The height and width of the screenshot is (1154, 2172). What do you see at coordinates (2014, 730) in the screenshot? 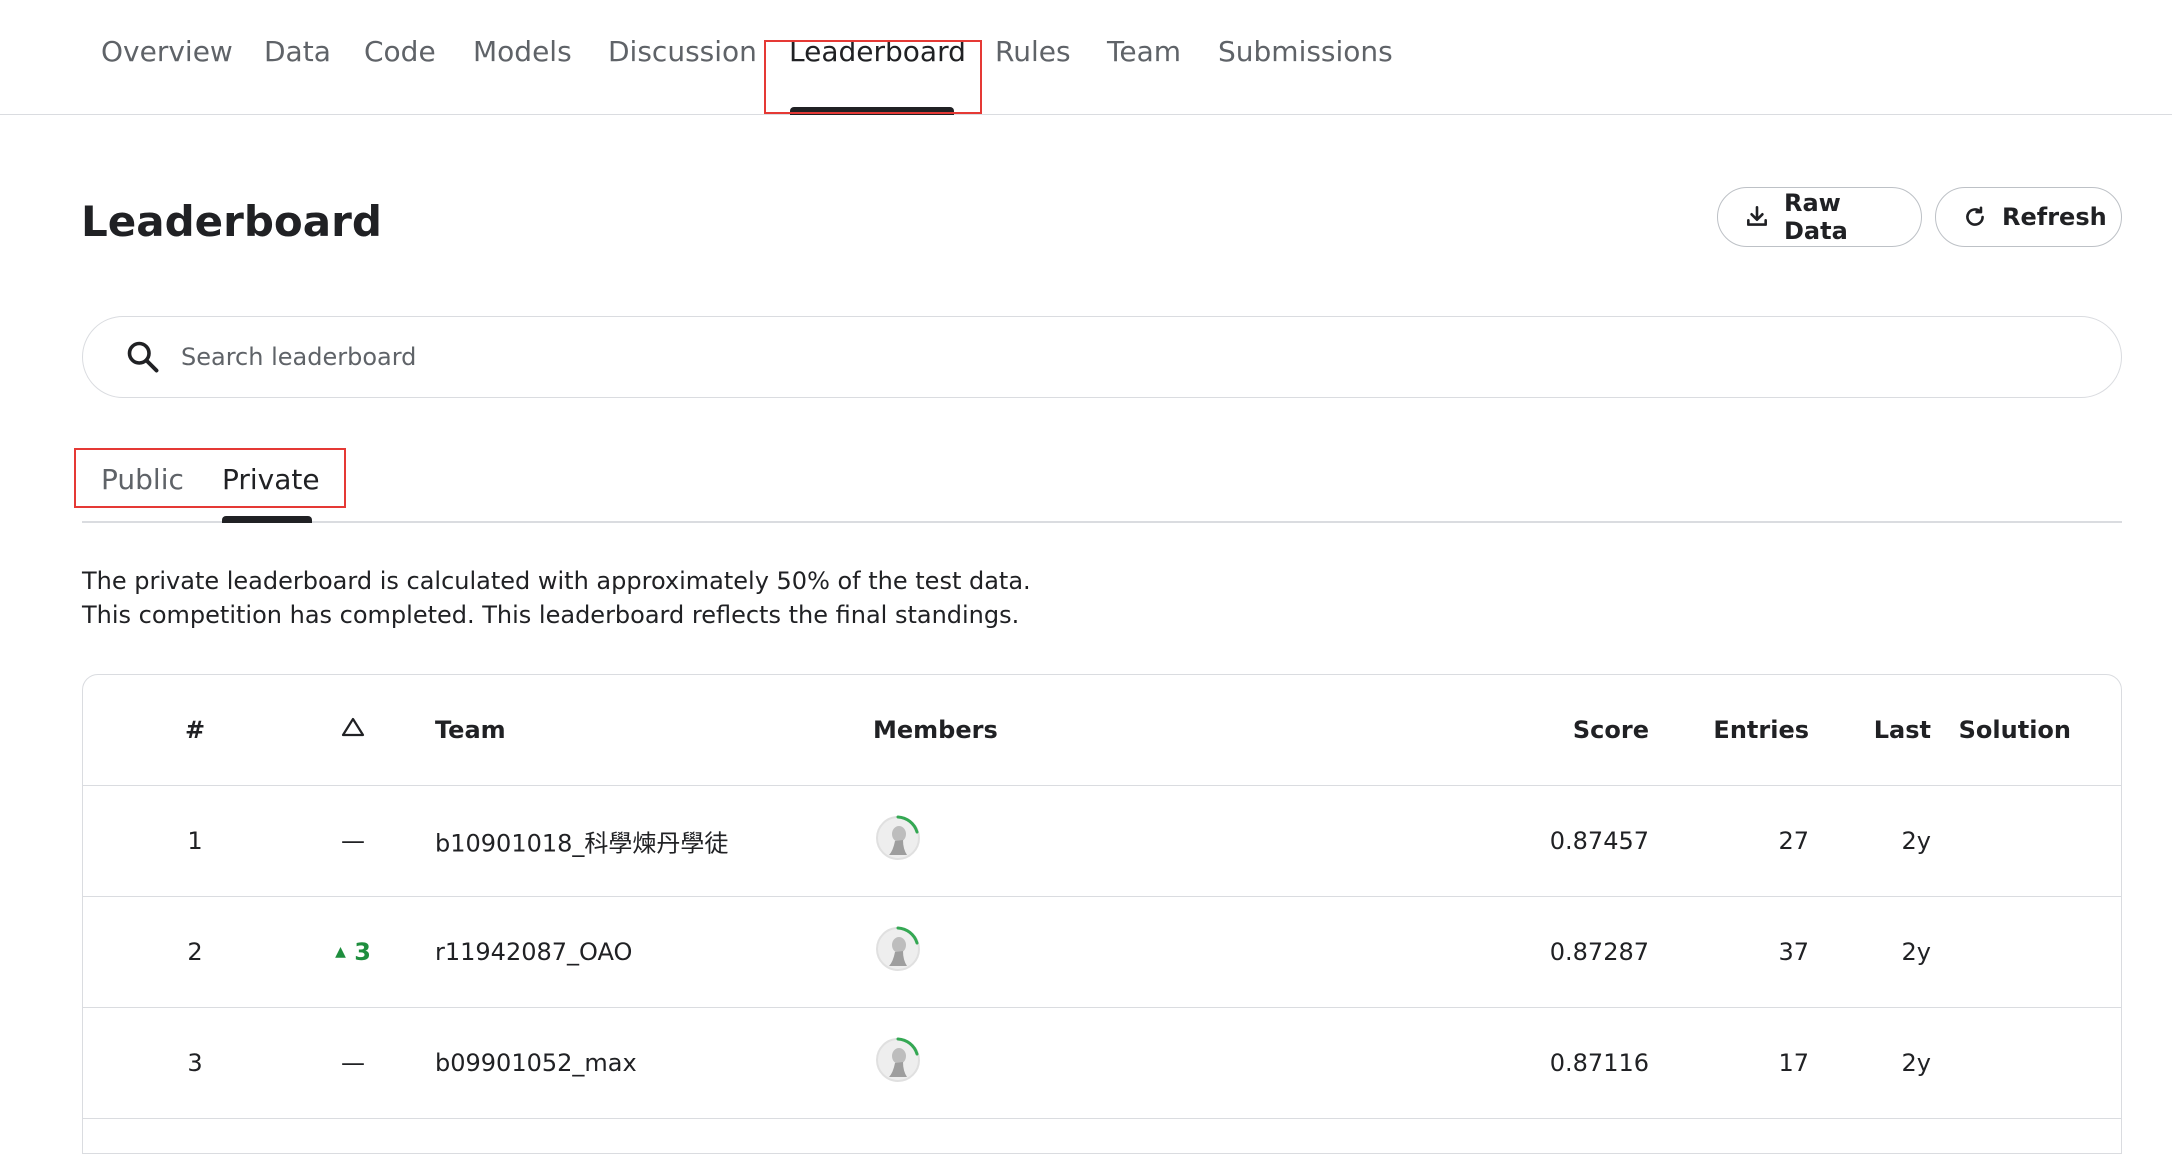
I see `header-solution: Solution` at bounding box center [2014, 730].